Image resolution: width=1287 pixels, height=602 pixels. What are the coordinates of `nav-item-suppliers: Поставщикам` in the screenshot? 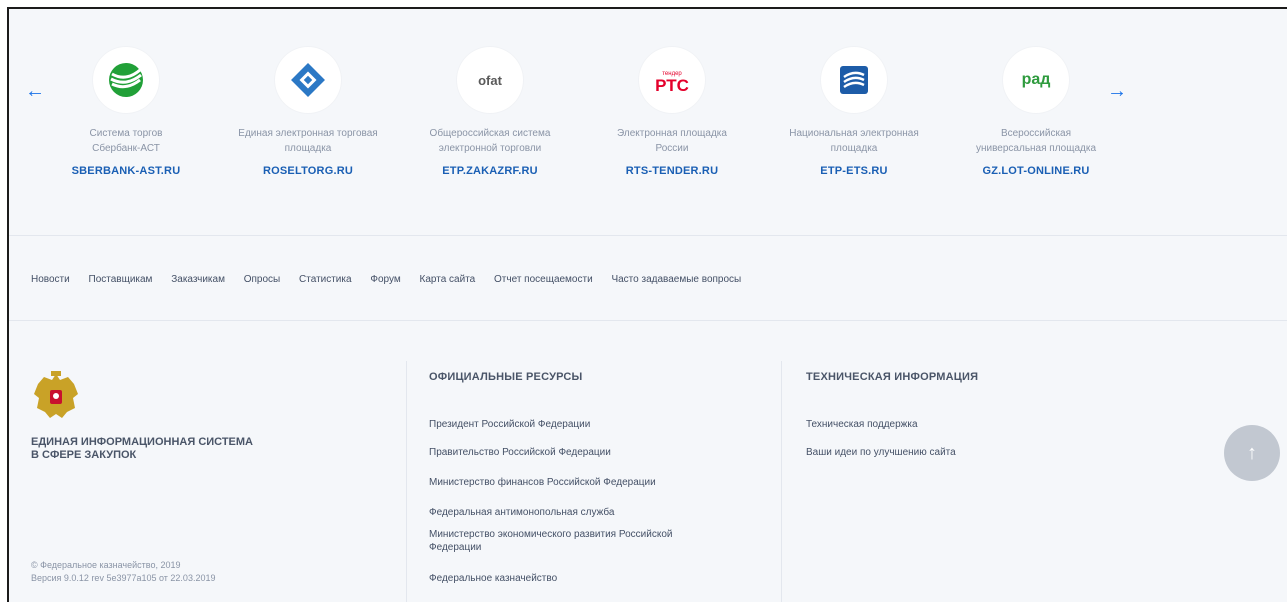 It's located at (121, 279).